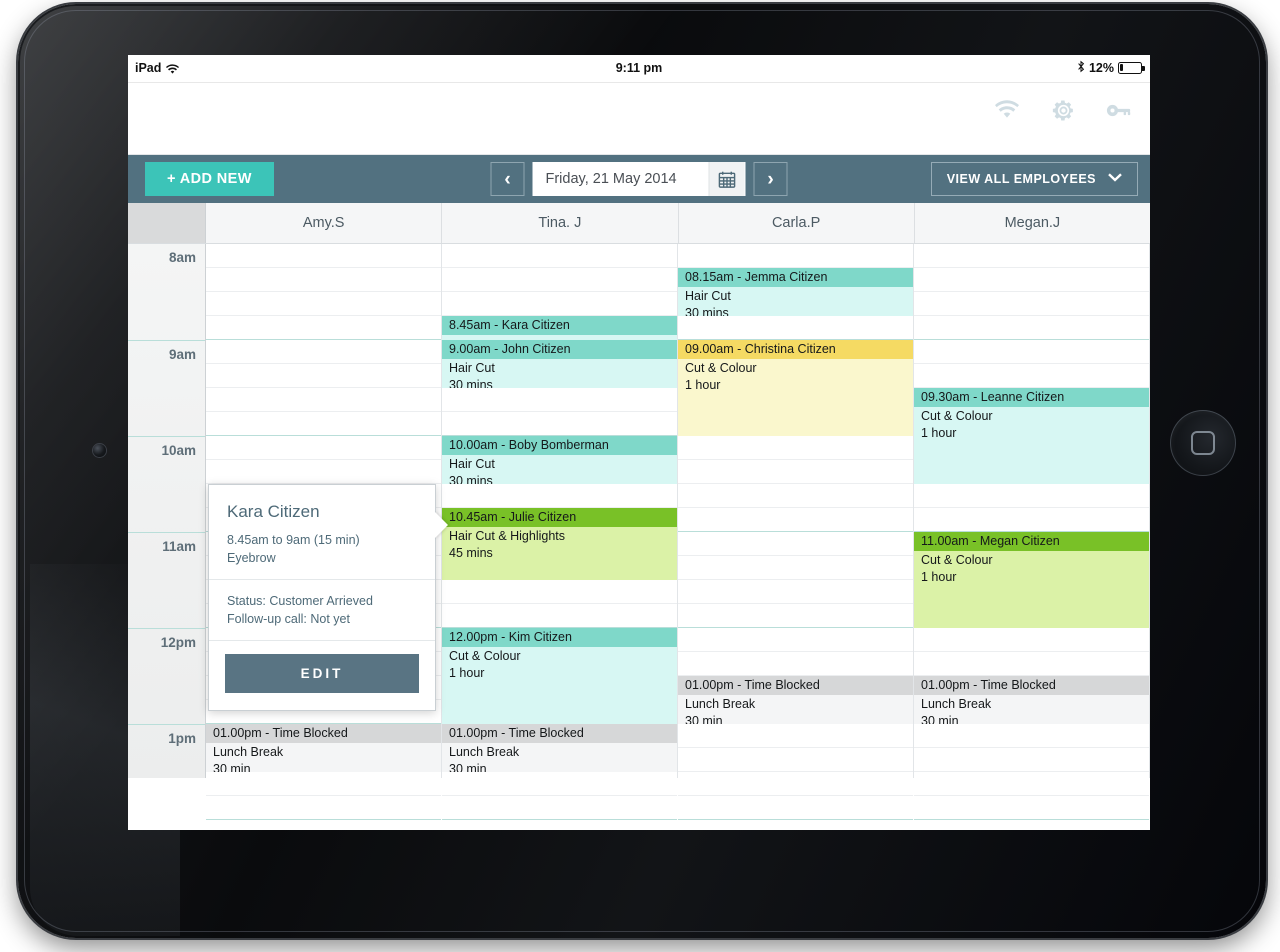  Describe the element at coordinates (559, 676) in the screenshot. I see `appointment-block: 12.00pm - Kim Citizen Cut & Colour 1 hour` at that location.